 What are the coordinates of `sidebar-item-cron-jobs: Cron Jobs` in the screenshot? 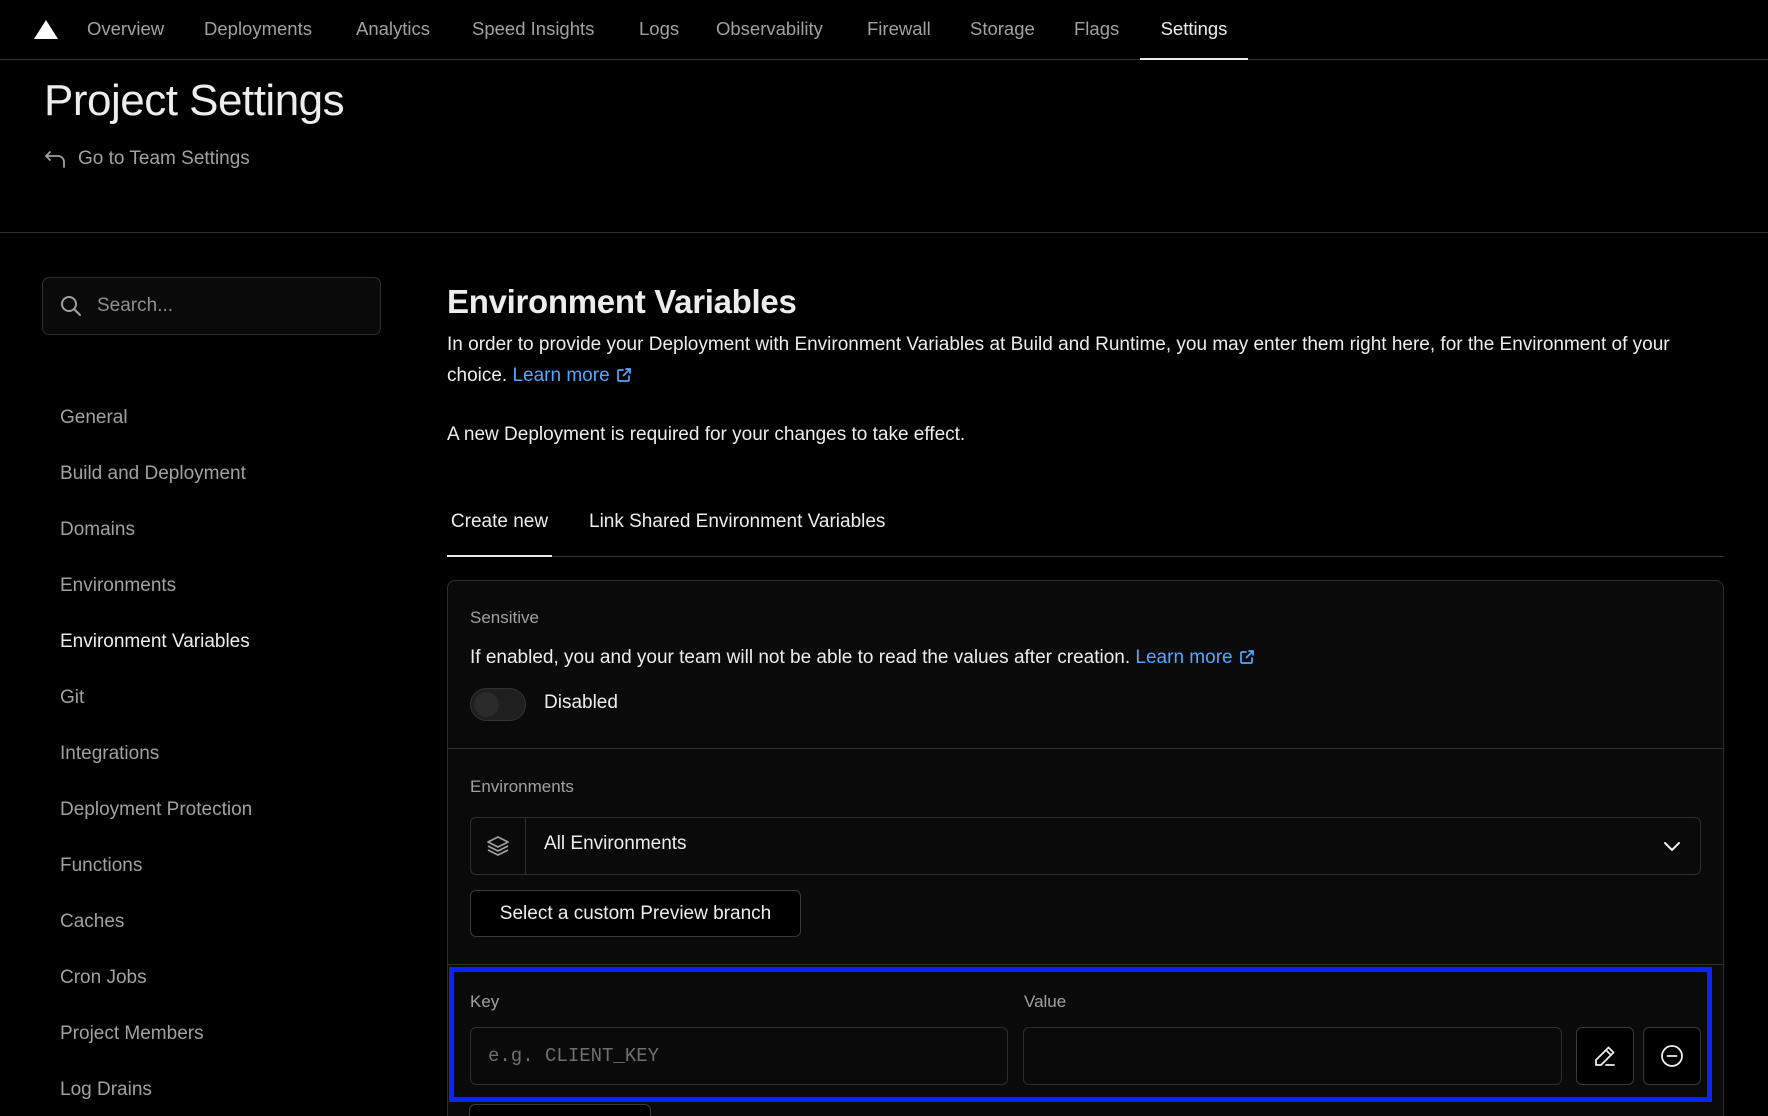 It's located at (103, 978).